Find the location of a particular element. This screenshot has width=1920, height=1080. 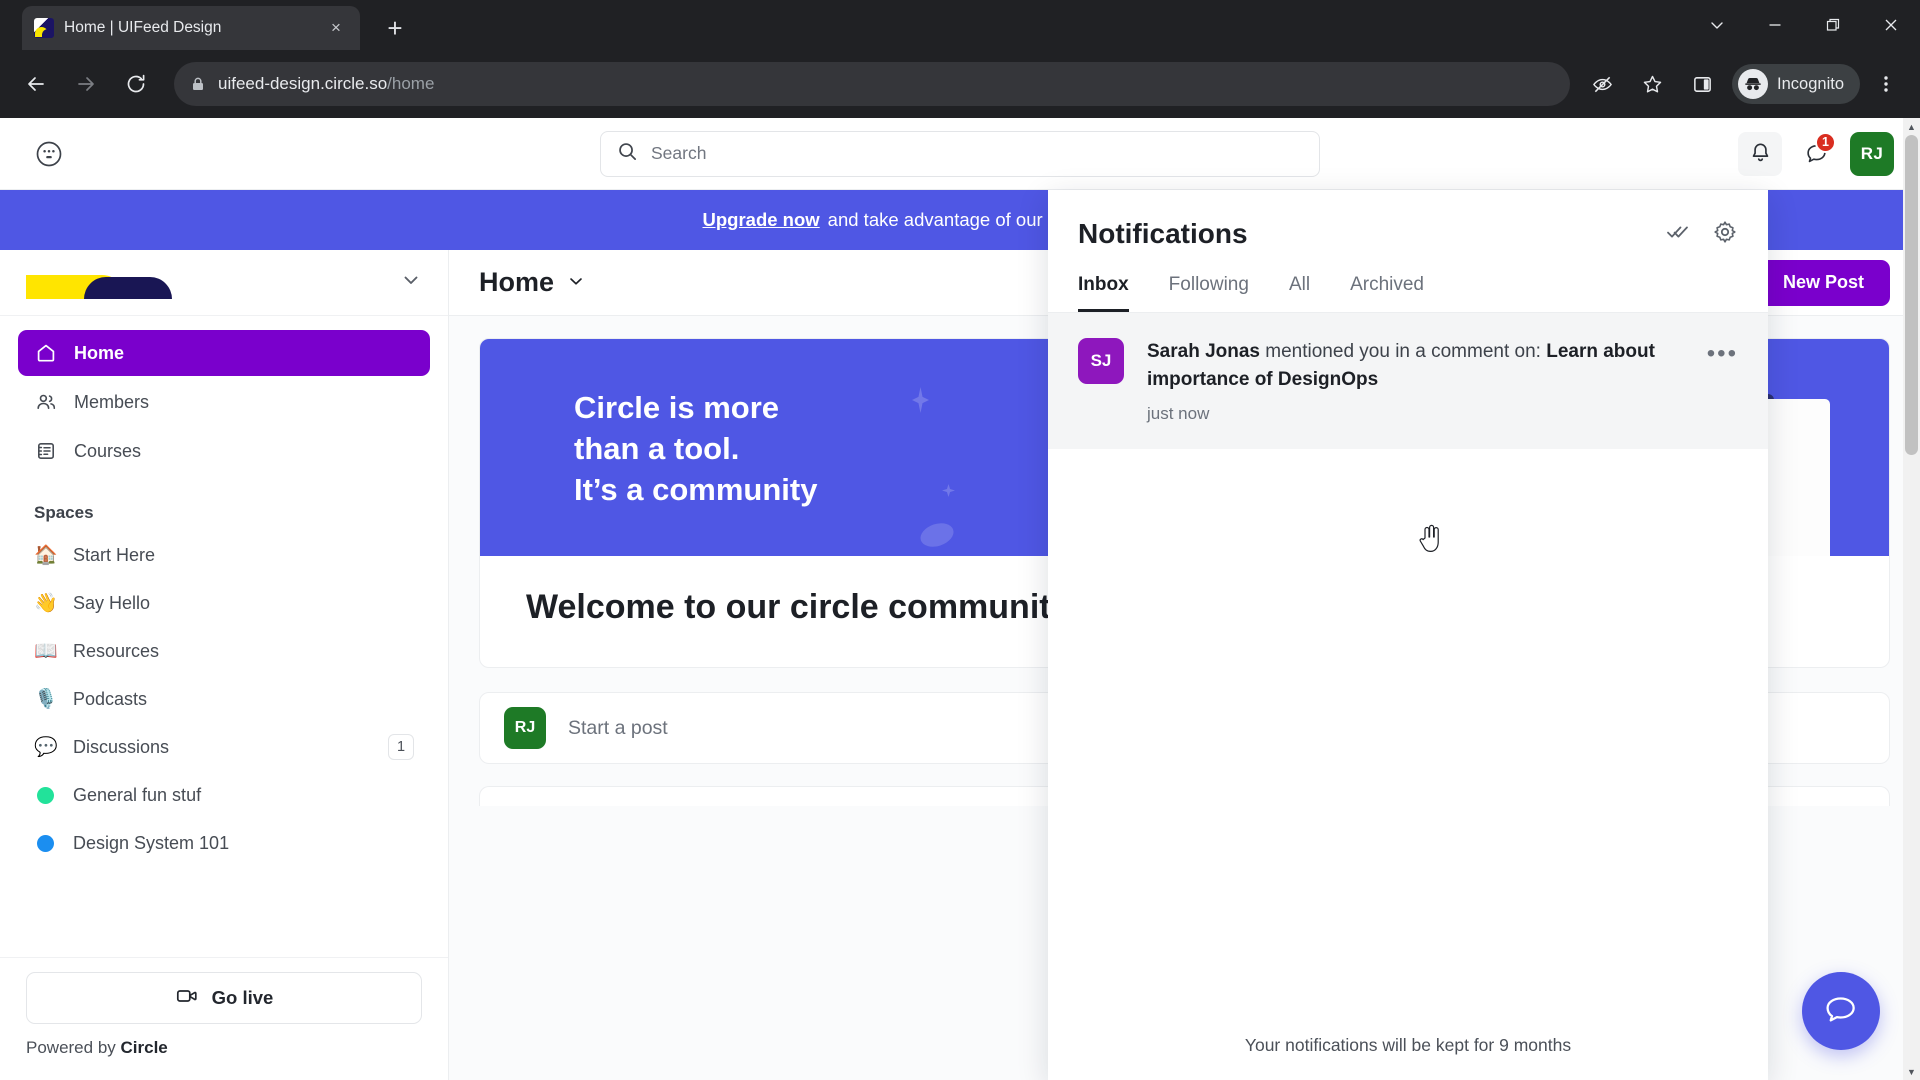

notifications-title: Notifications is located at coordinates (1163, 233).